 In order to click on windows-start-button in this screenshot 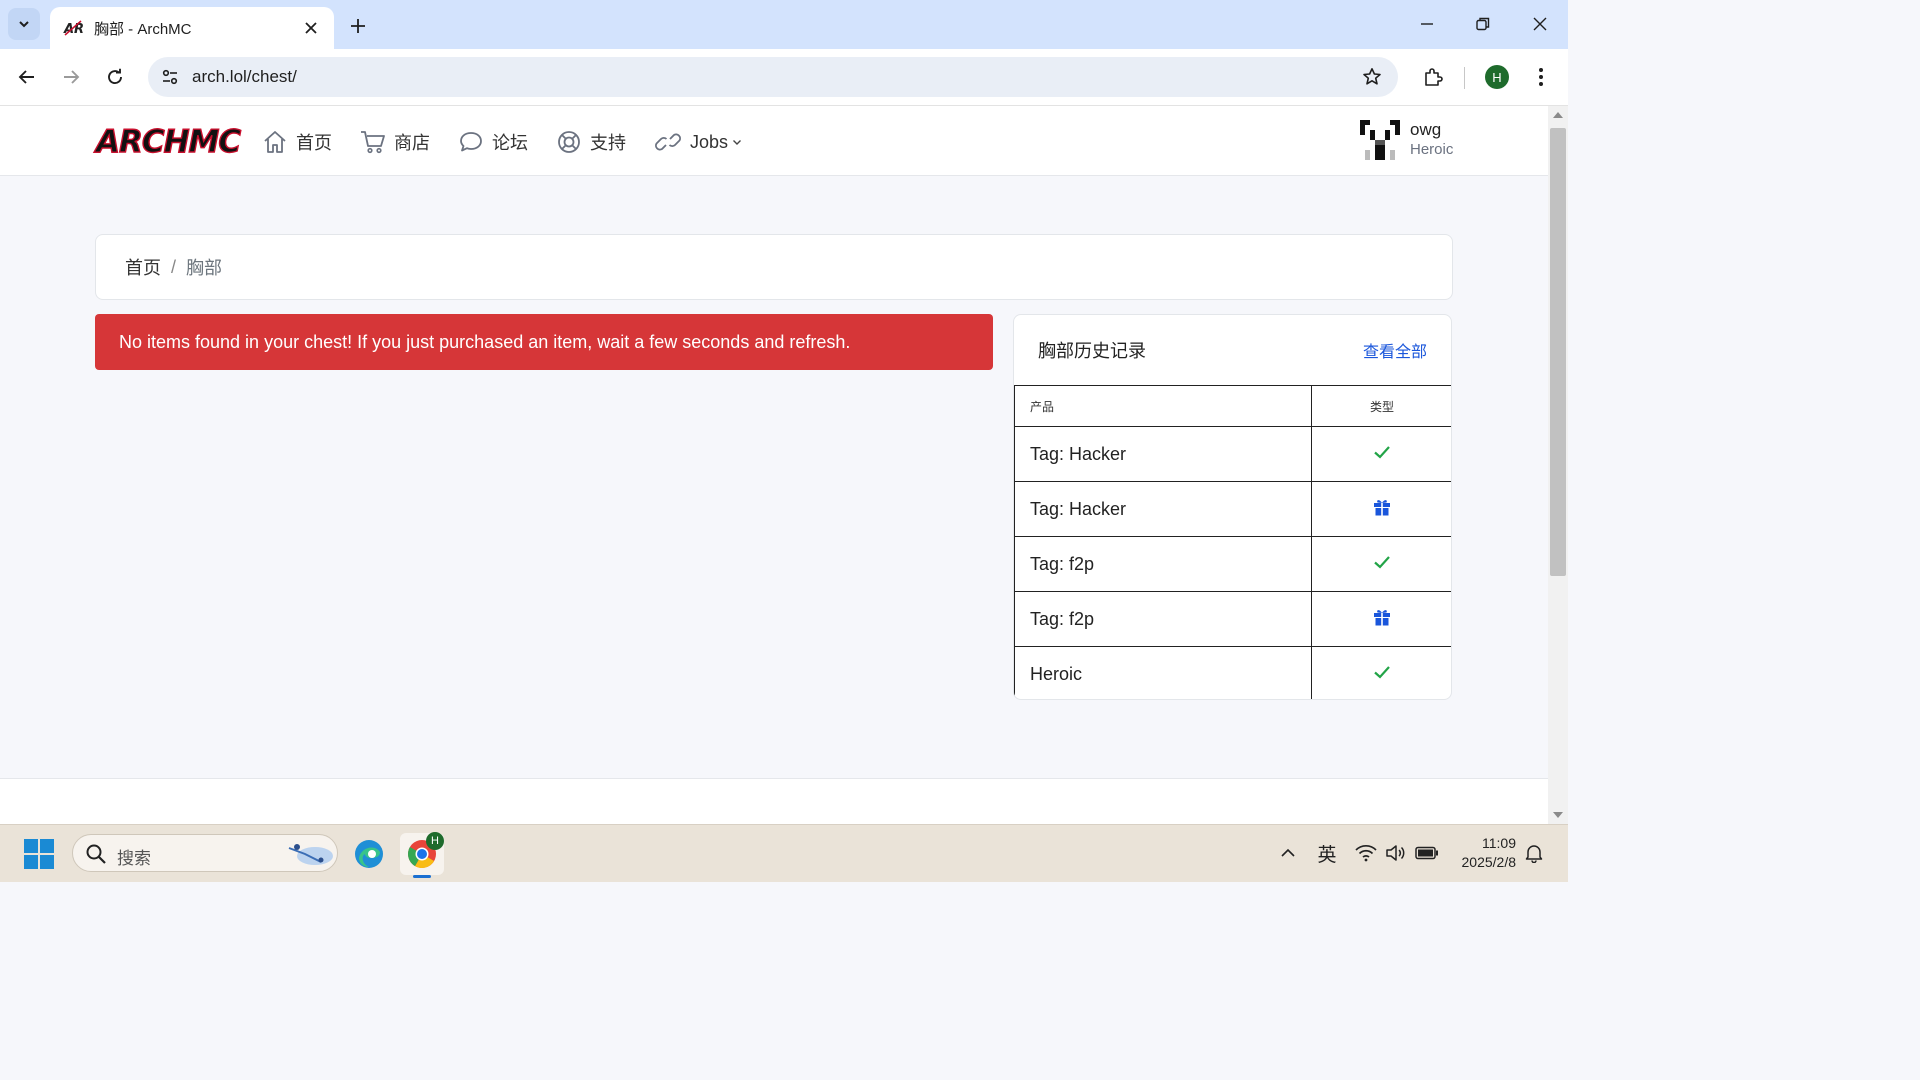, I will do `click(39, 854)`.